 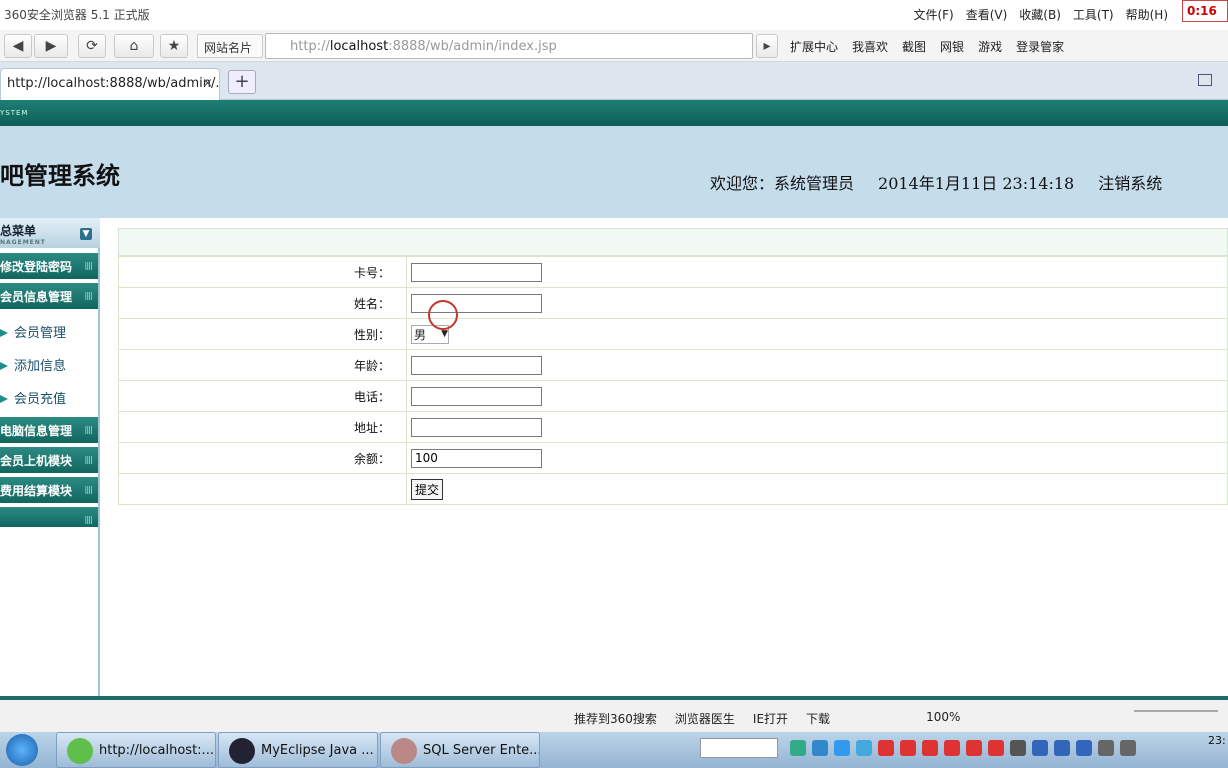 What do you see at coordinates (110, 84) in the screenshot?
I see `tab-active: http://localhost:8888/wb/admin/... ×` at bounding box center [110, 84].